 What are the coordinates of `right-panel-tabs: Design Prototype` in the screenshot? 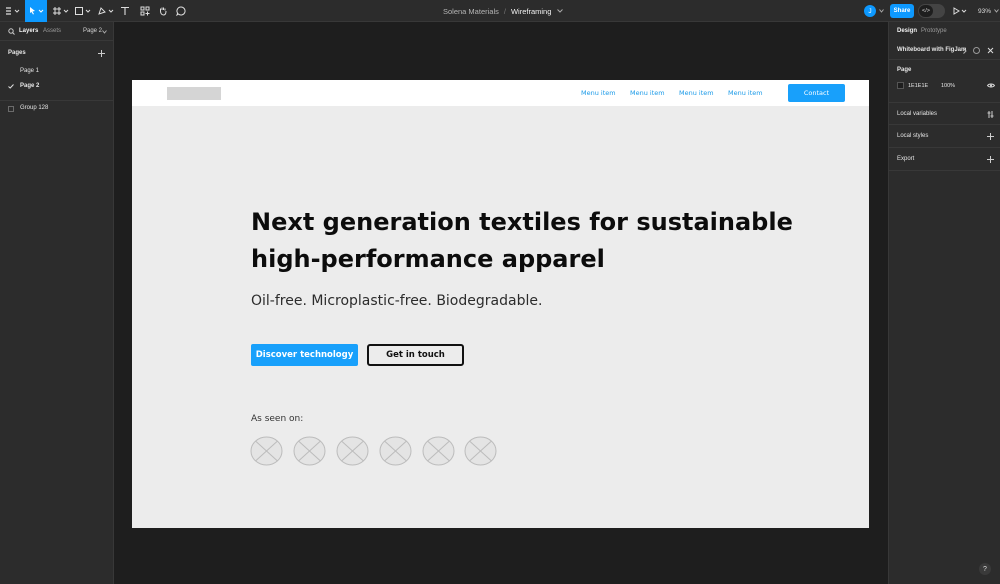 It's located at (944, 31).